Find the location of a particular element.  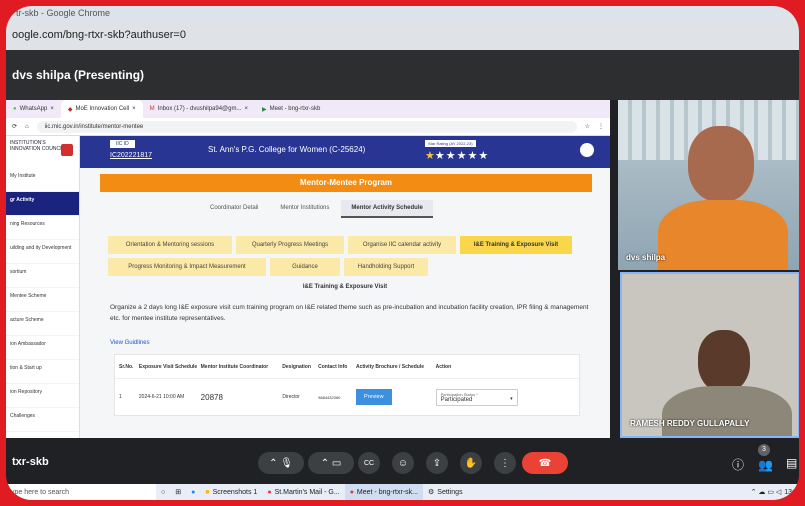

hamburger-icon is located at coordinates (67, 150).